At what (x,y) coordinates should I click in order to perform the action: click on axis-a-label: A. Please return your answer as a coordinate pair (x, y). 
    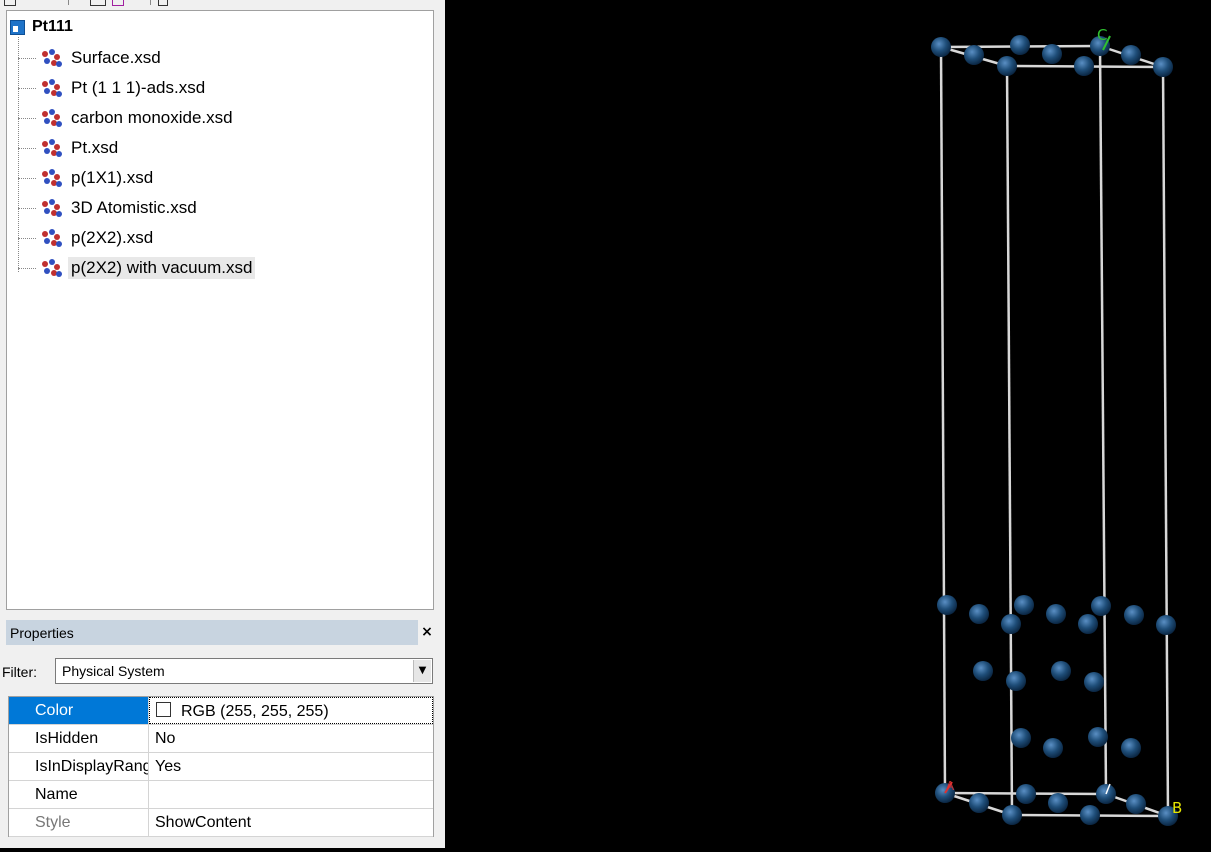
    Looking at the image, I should click on (950, 786).